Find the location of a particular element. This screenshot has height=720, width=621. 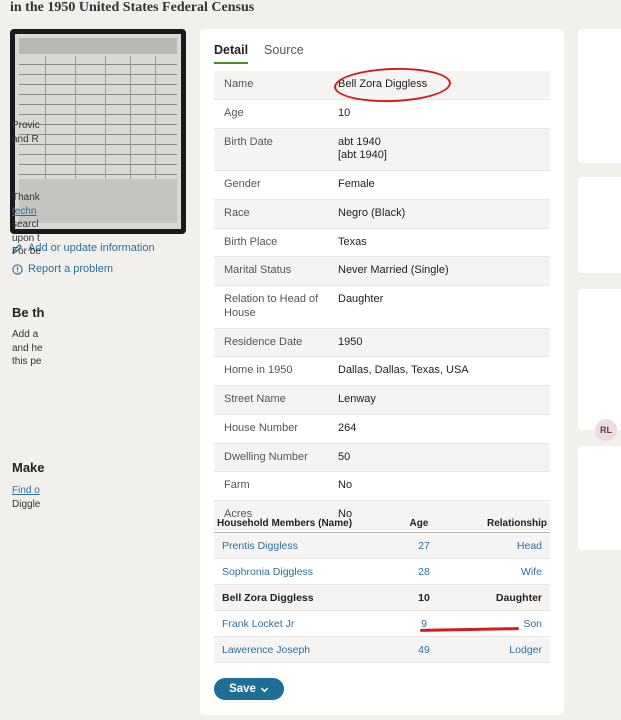

right-card3-text: Add a and he this pe is located at coordinates (27, 348).